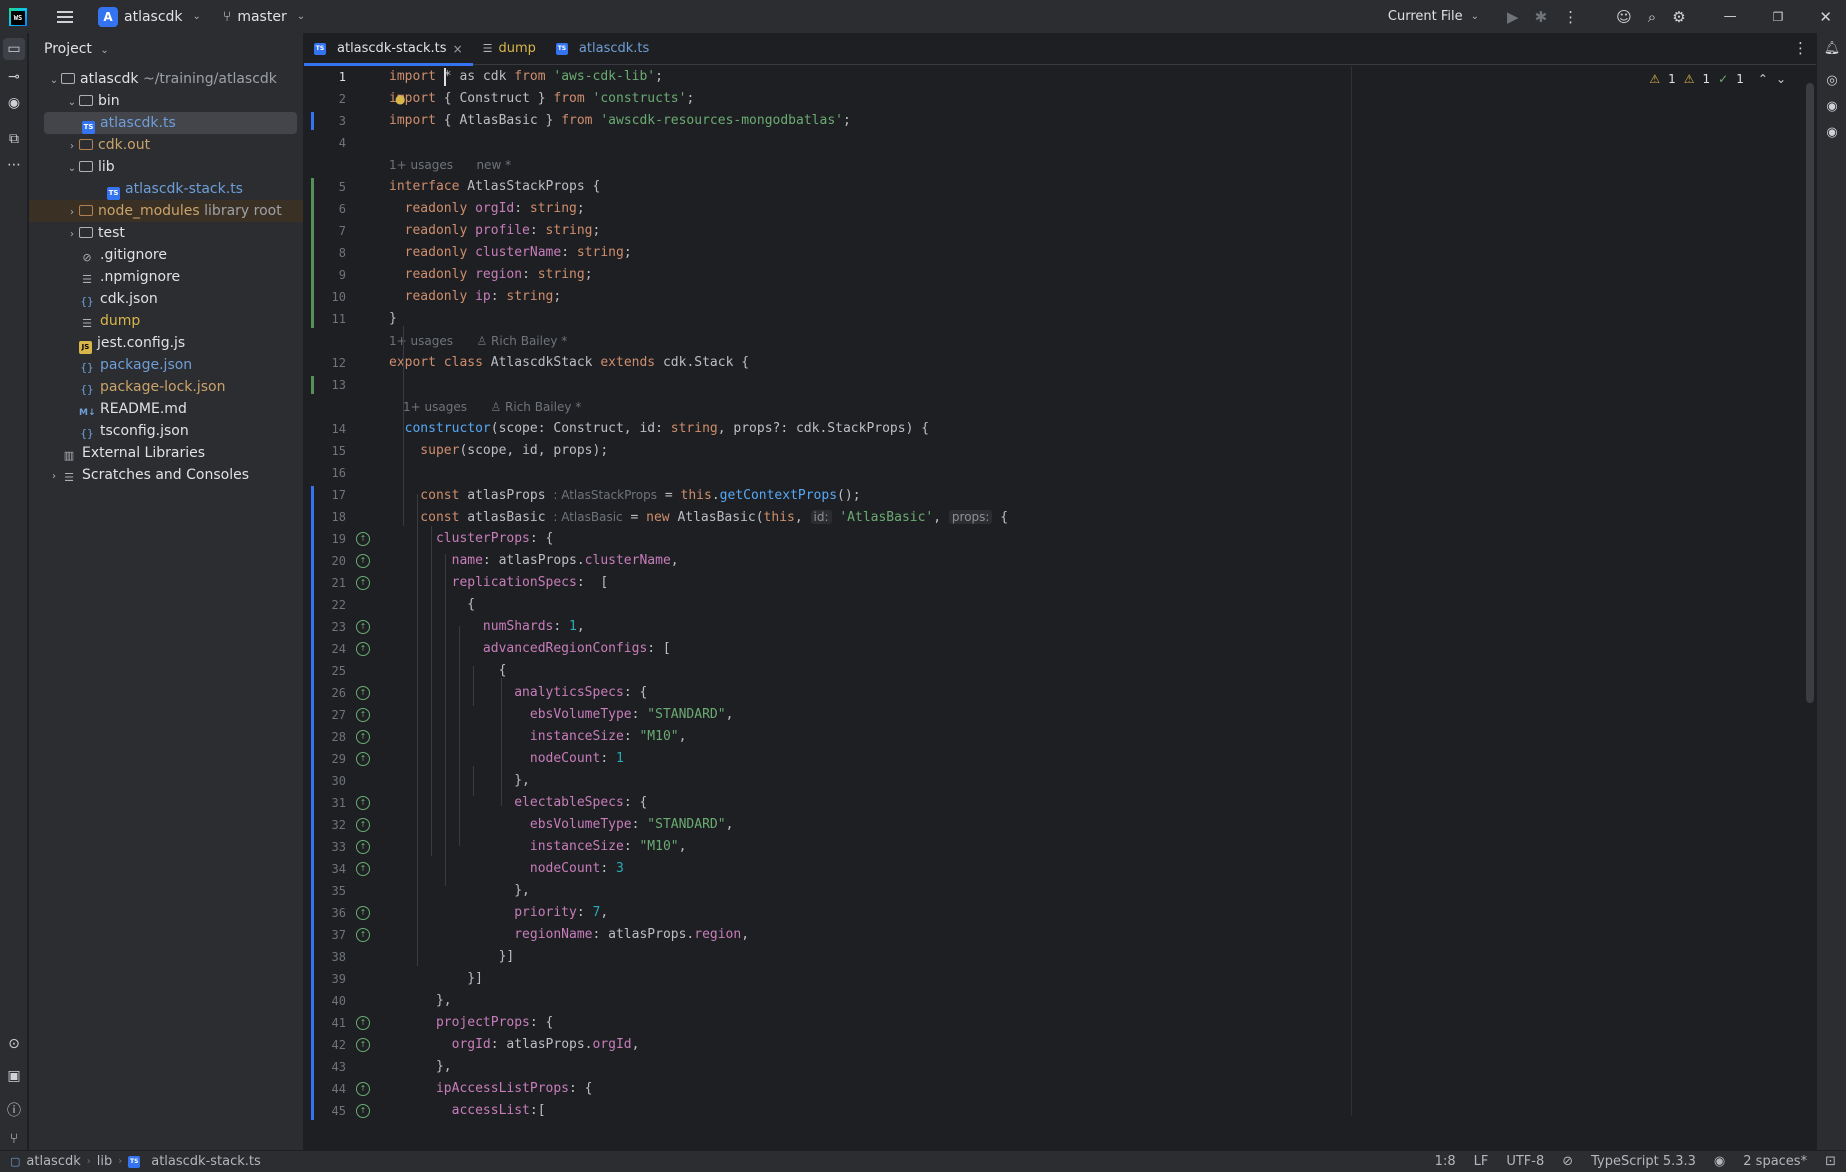 Image resolution: width=1846 pixels, height=1172 pixels. What do you see at coordinates (1652, 17) in the screenshot?
I see `search-icon: ⌕` at bounding box center [1652, 17].